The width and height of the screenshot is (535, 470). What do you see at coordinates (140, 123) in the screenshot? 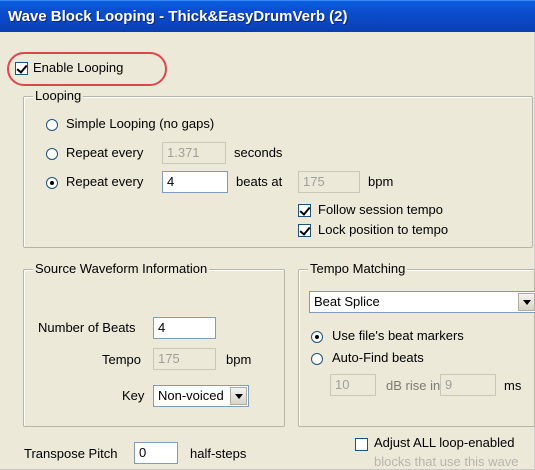
I see `simple-looping-label: Simple Looping (no gaps)` at bounding box center [140, 123].